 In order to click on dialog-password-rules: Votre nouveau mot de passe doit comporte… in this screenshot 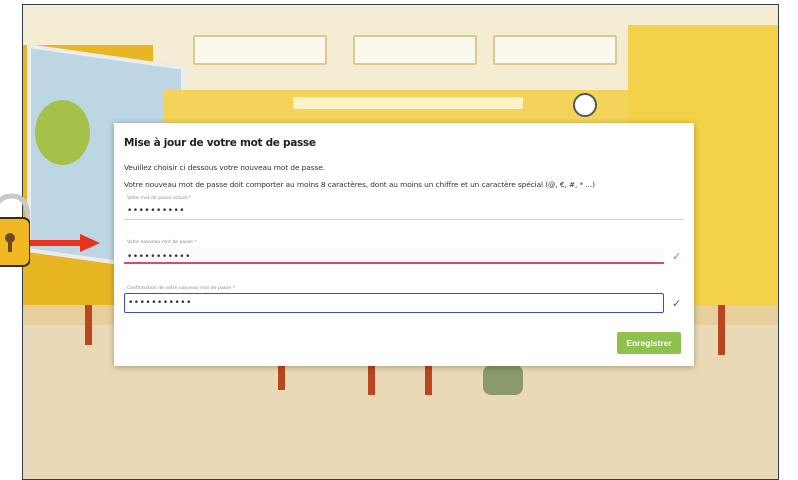, I will do `click(359, 184)`.